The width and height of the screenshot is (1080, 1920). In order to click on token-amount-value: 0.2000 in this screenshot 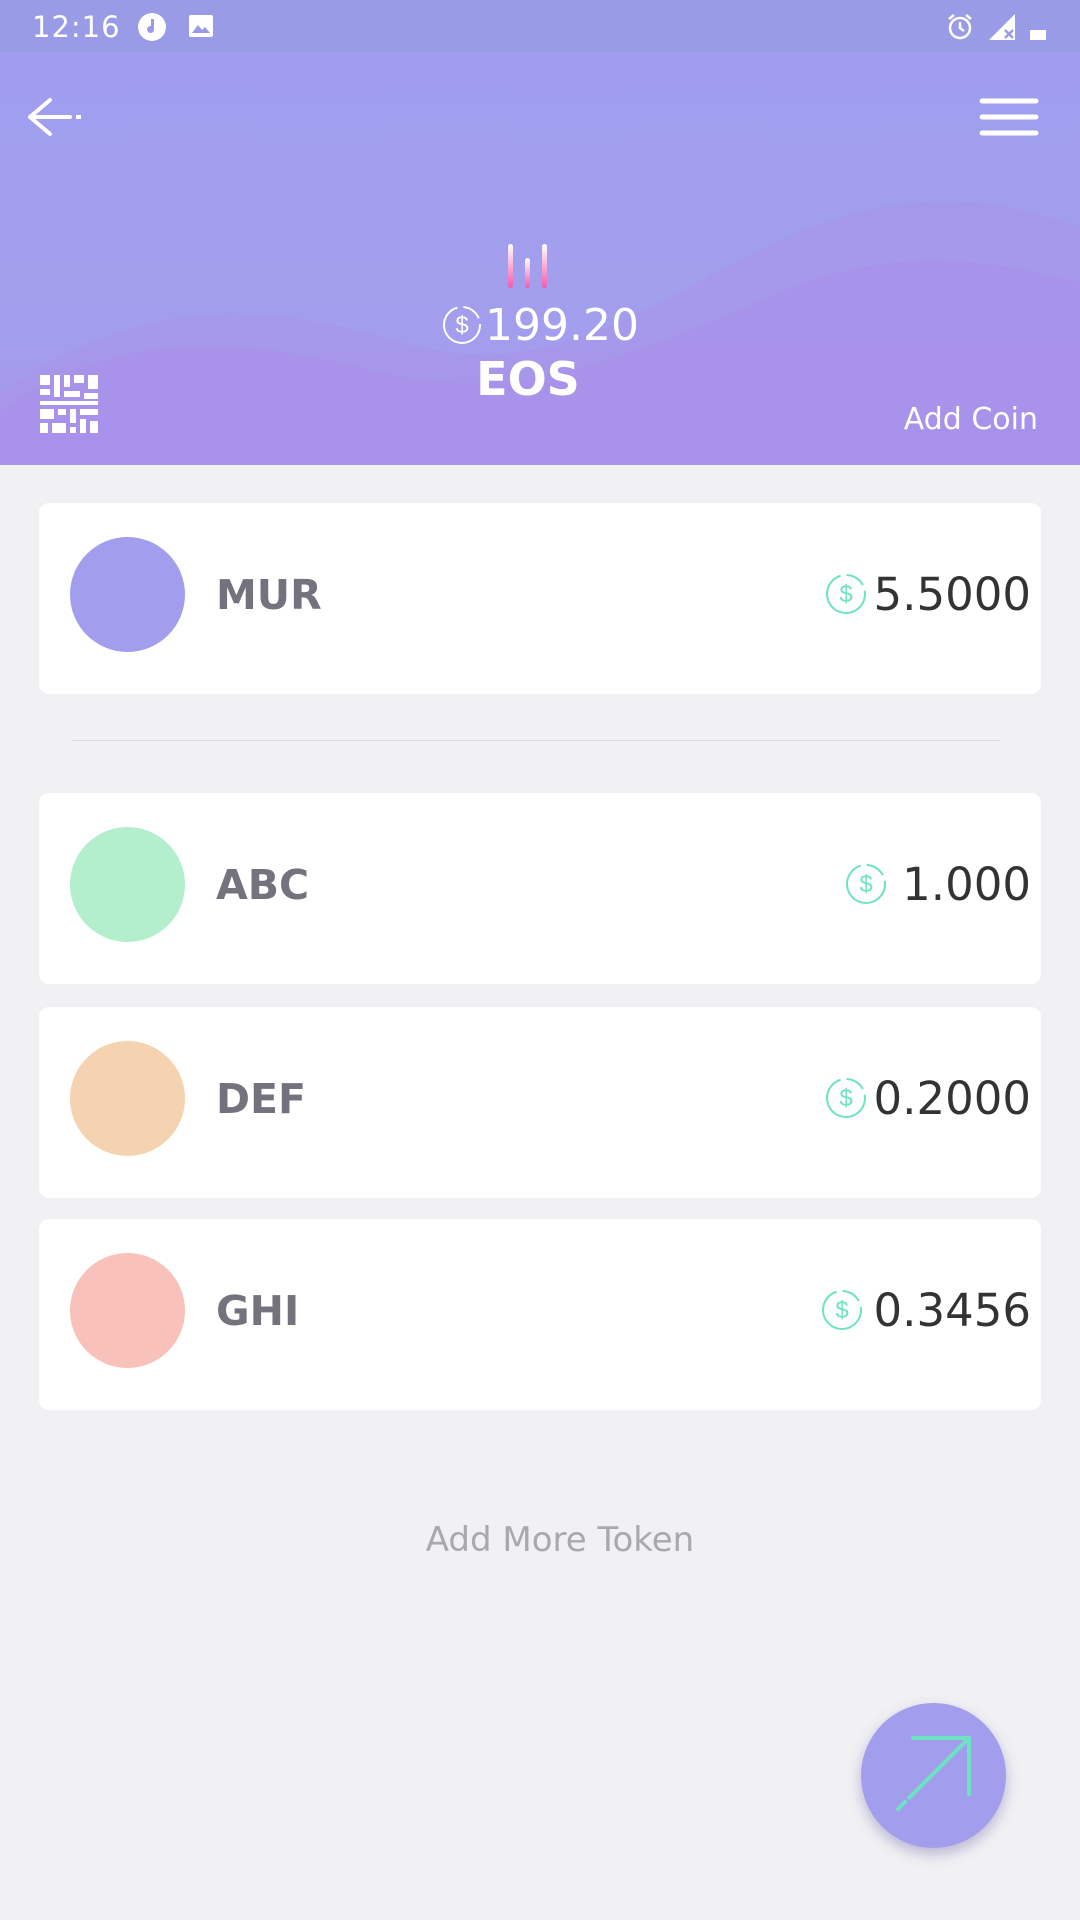, I will do `click(952, 1098)`.